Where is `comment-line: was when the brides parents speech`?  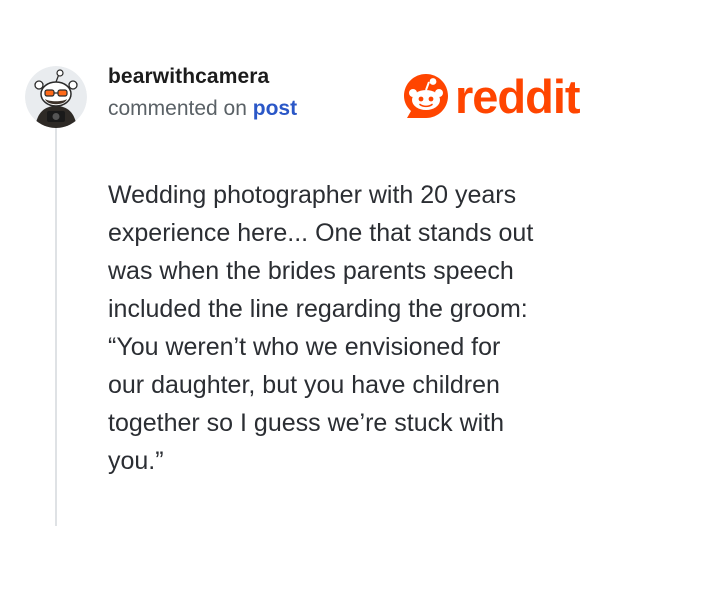 comment-line: was when the brides parents speech is located at coordinates (311, 271).